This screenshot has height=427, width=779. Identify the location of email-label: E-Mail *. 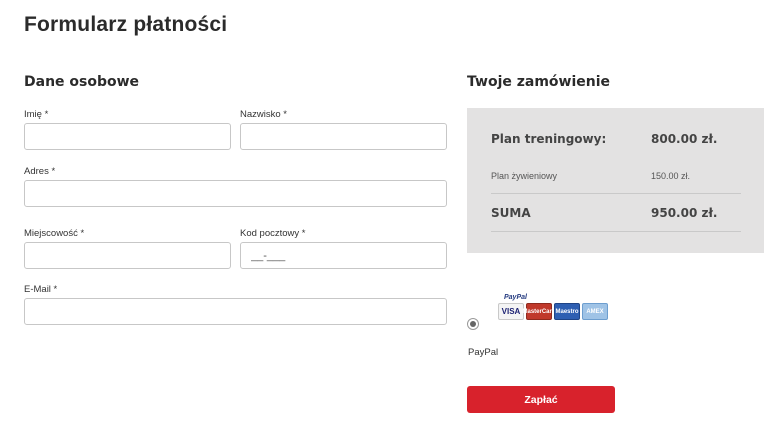
(41, 289).